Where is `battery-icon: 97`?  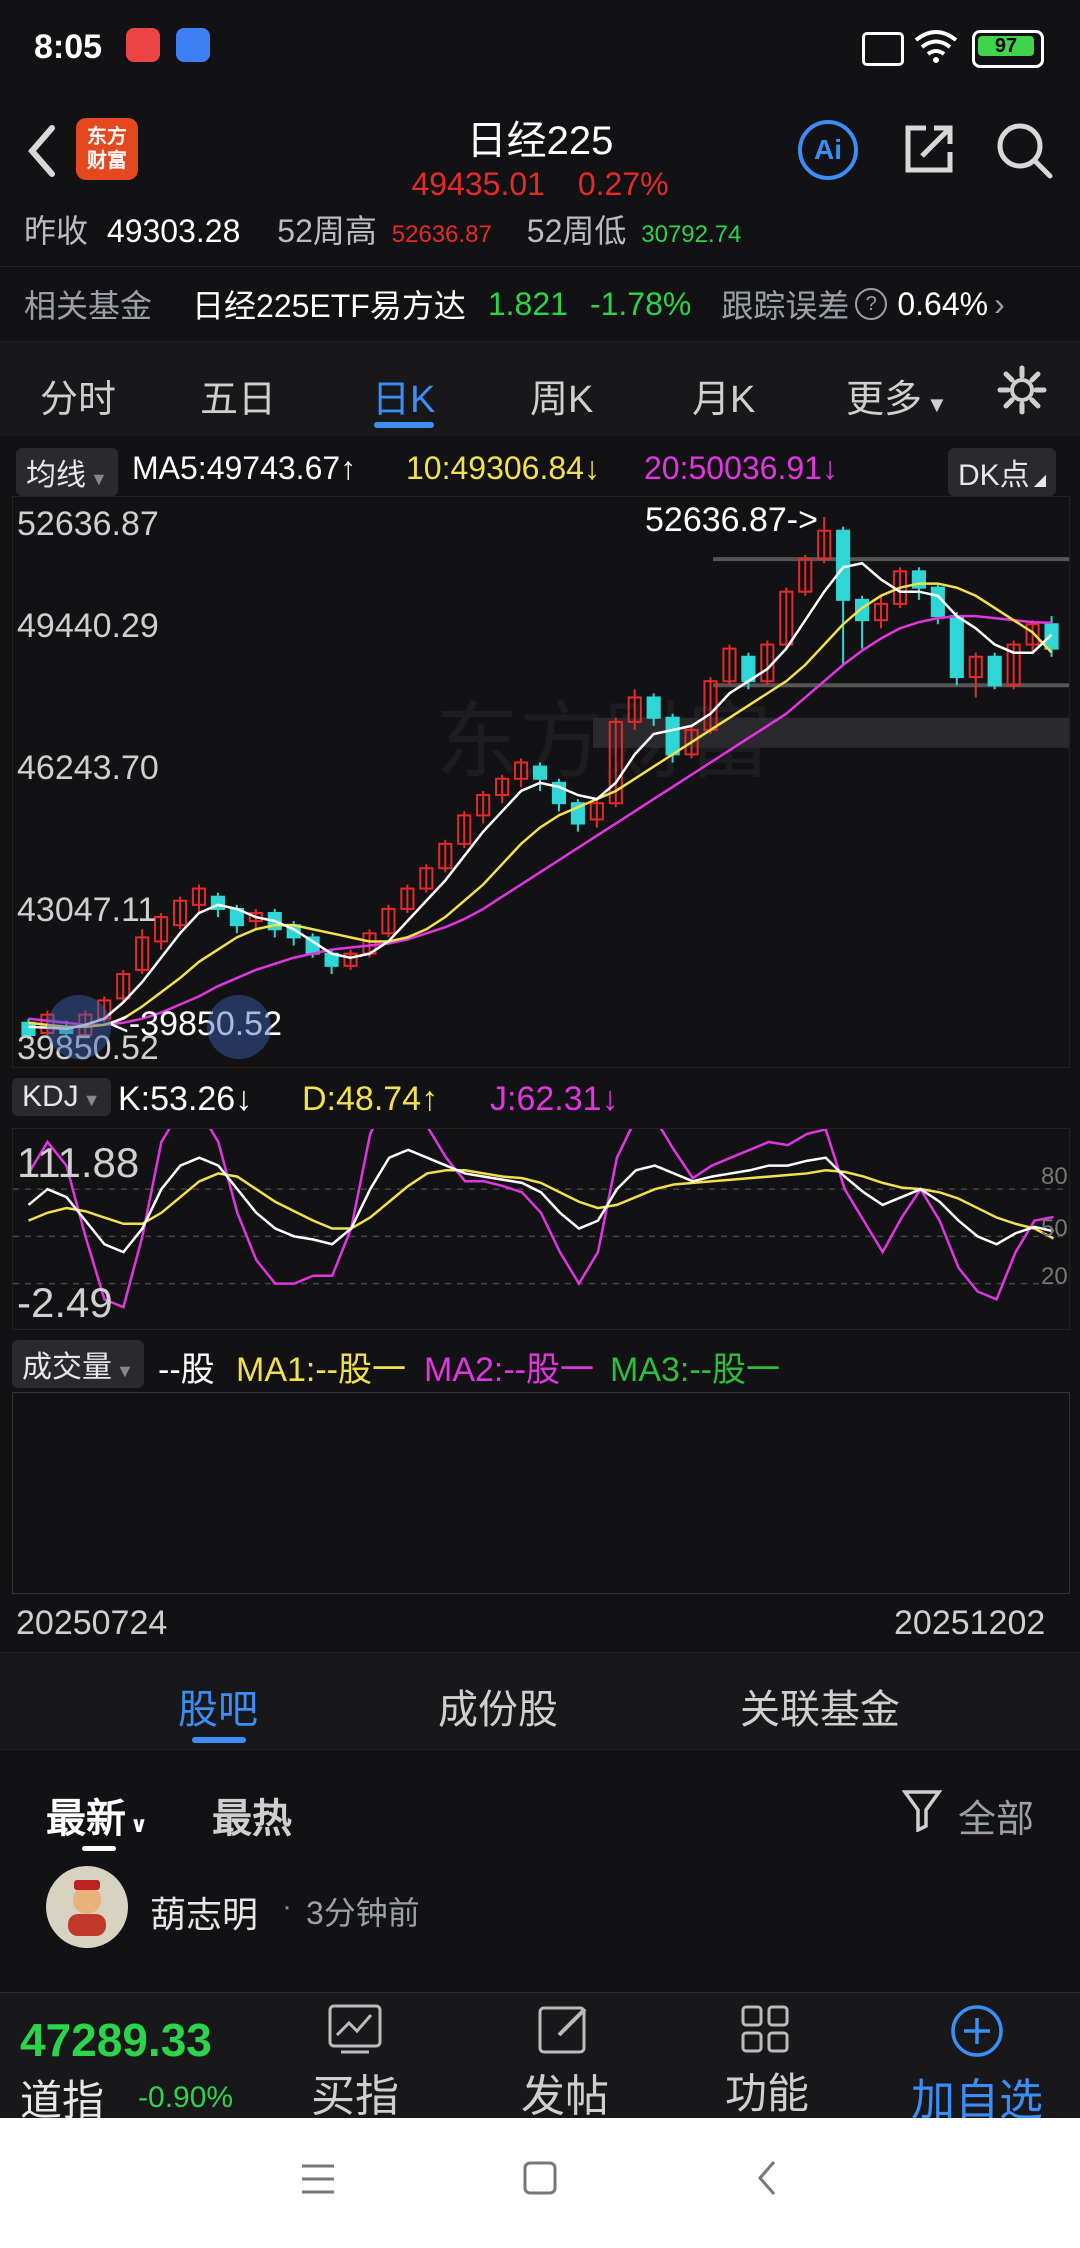
battery-icon: 97 is located at coordinates (1008, 49).